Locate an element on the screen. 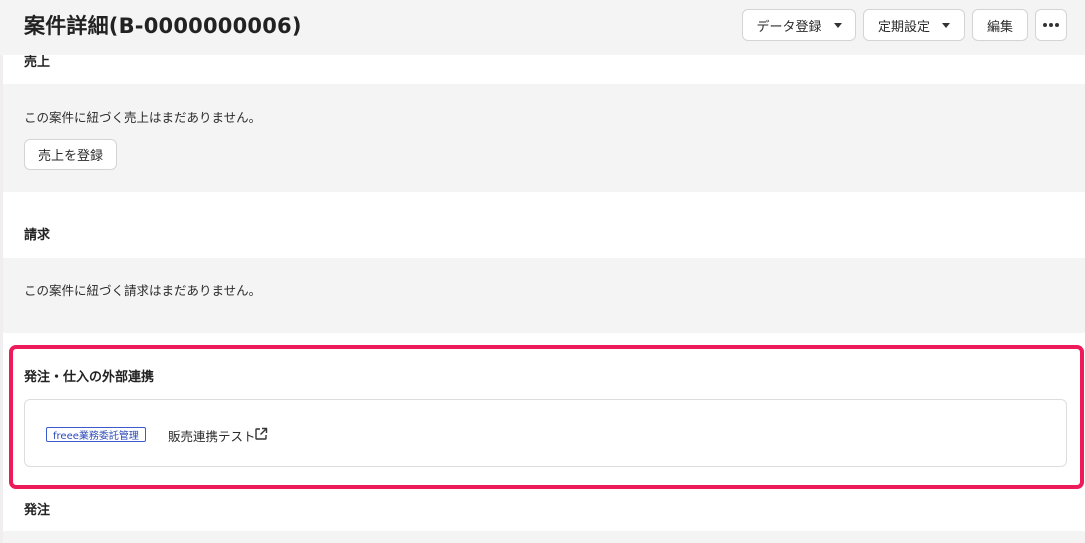  external-link-card: freee業務委託管理 販売連携テスト is located at coordinates (545, 433).